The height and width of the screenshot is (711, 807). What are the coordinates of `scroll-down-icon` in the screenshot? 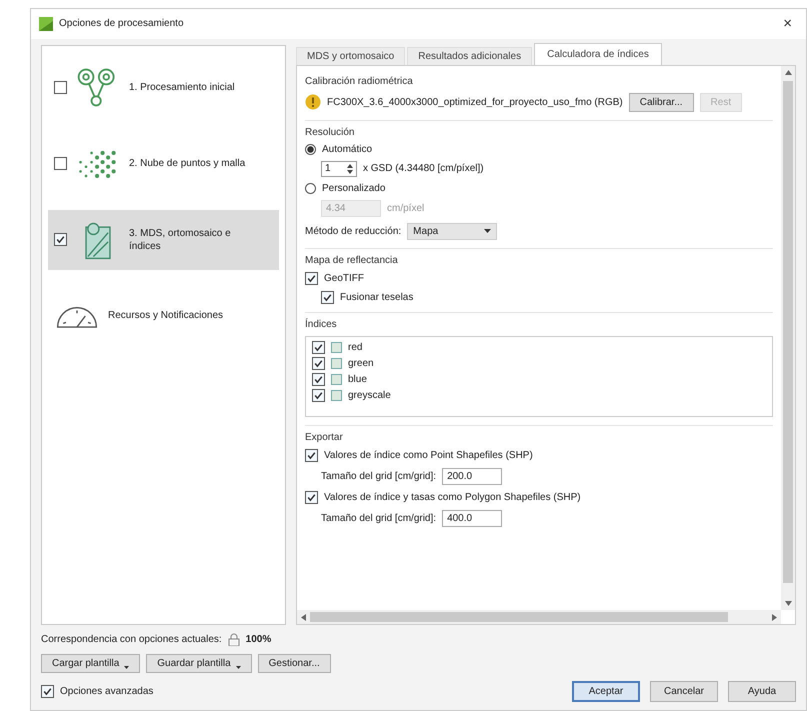 It's located at (788, 603).